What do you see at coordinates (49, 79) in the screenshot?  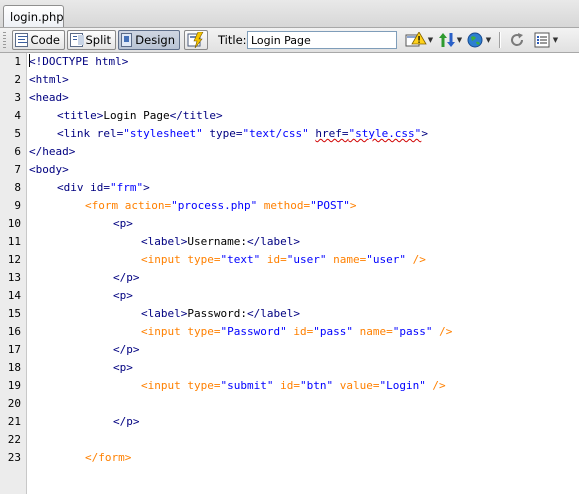 I see `code-token: <html>` at bounding box center [49, 79].